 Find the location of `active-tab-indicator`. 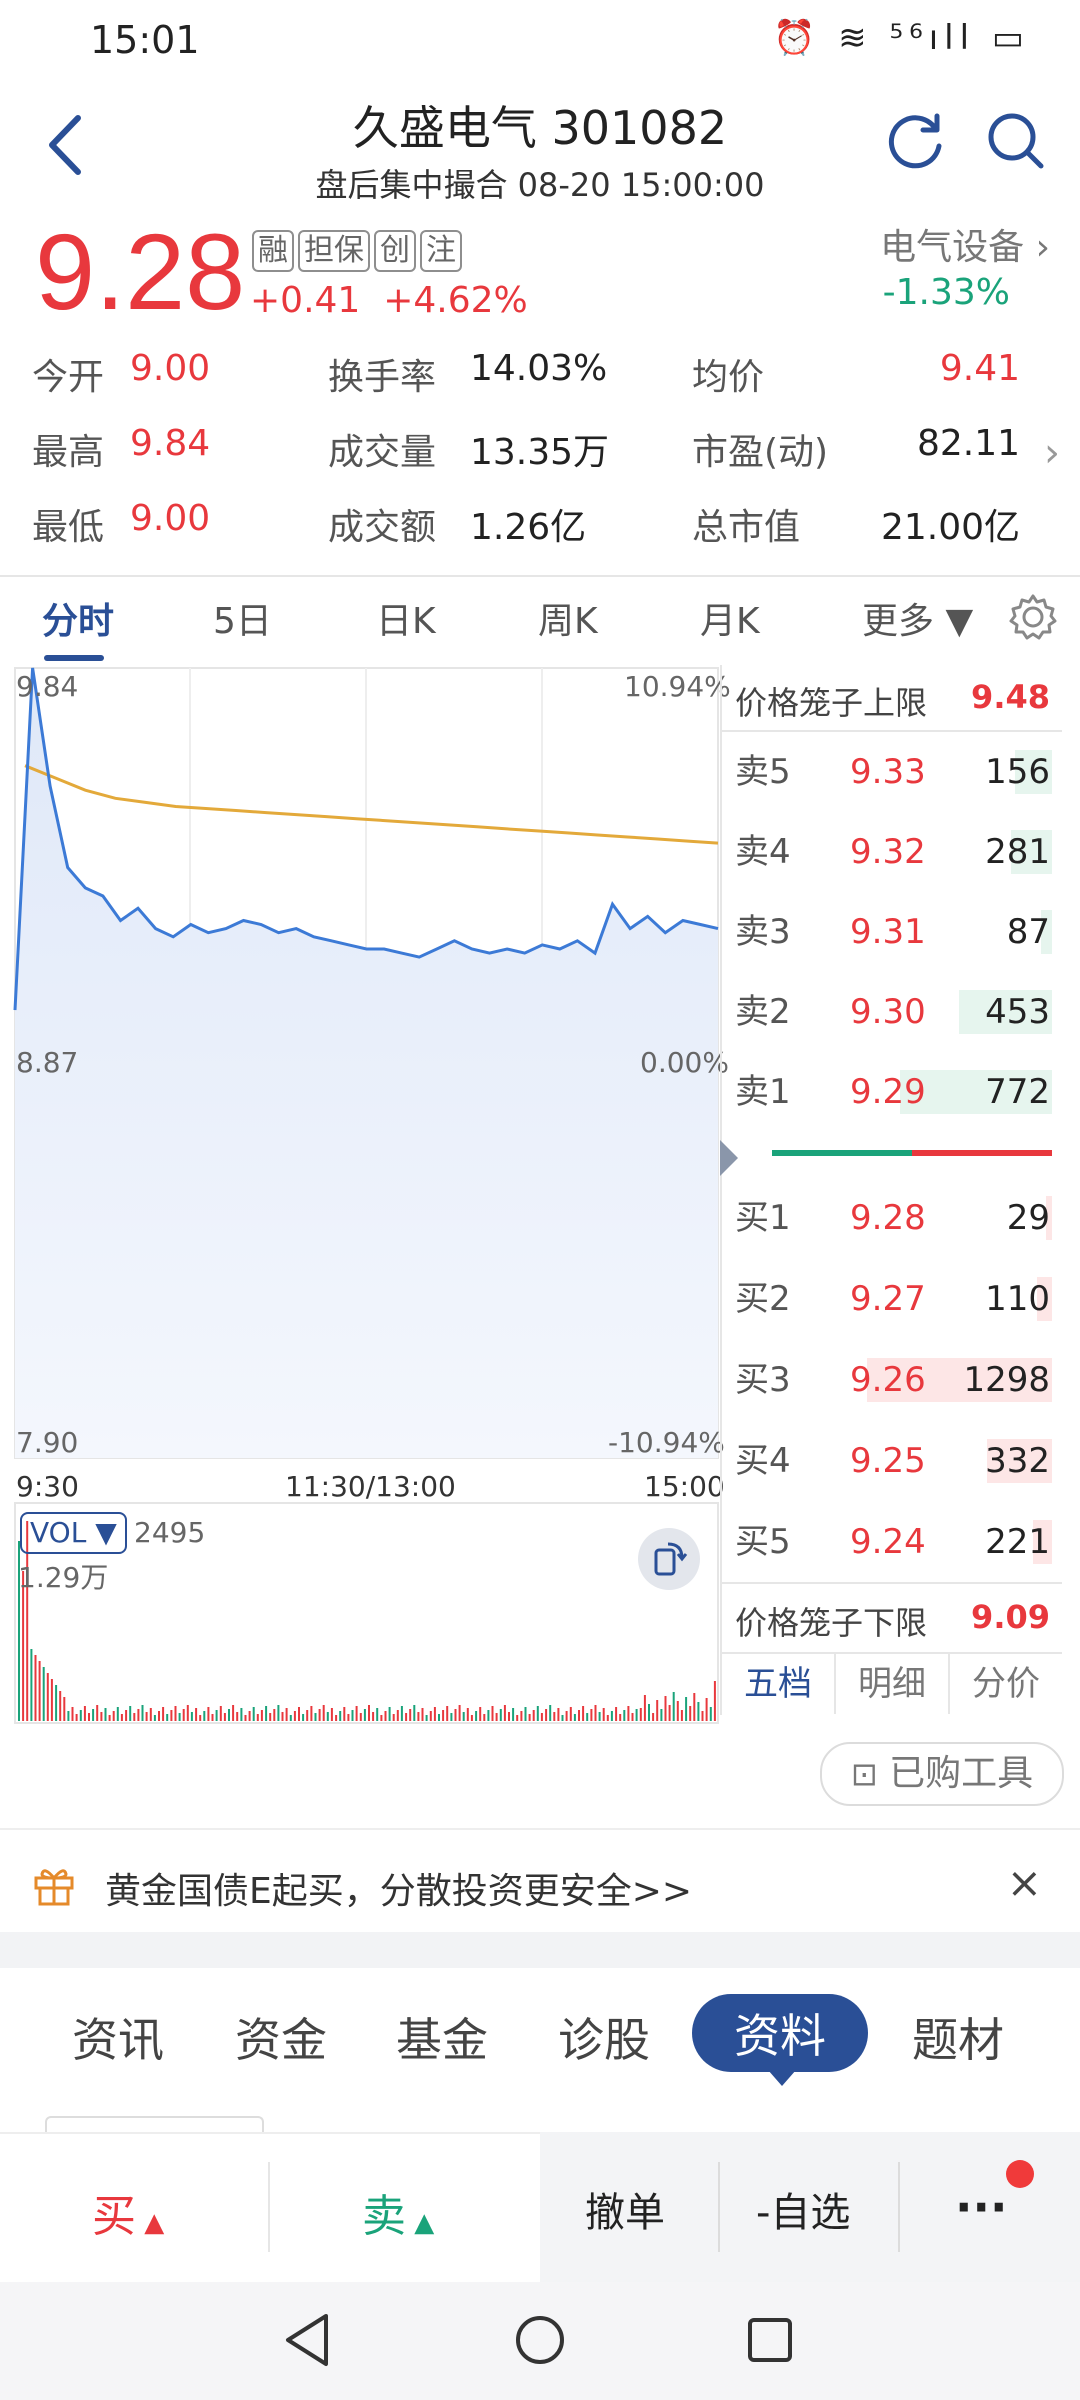

active-tab-indicator is located at coordinates (74, 658).